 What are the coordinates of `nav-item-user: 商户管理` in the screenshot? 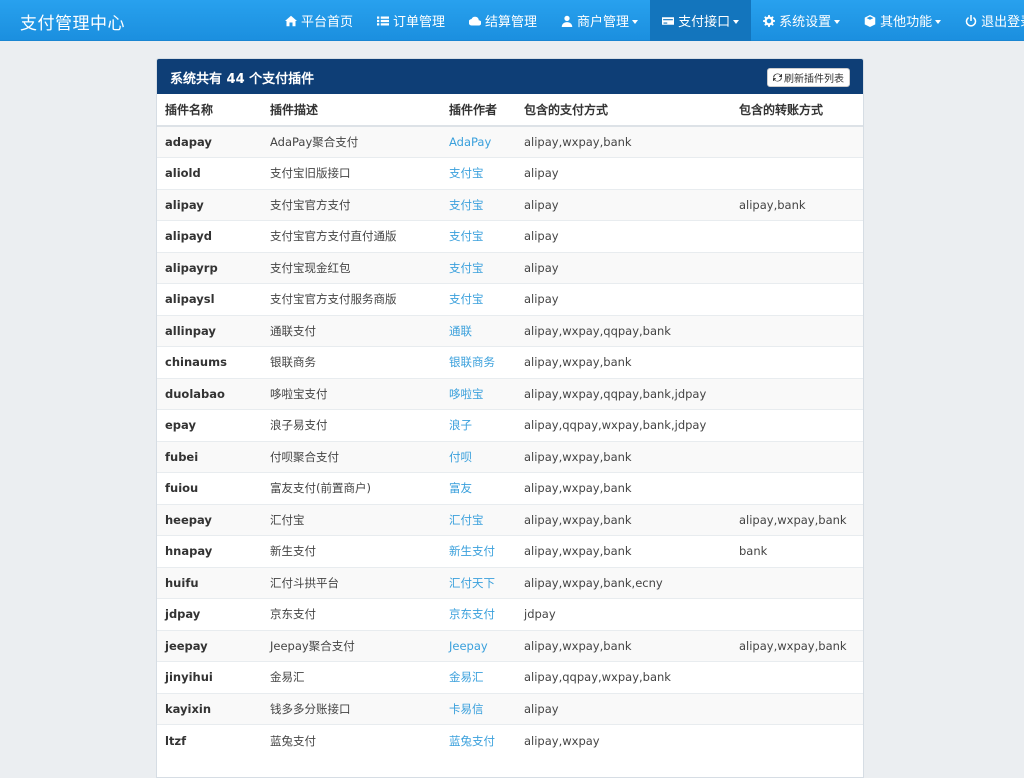 It's located at (599, 20).